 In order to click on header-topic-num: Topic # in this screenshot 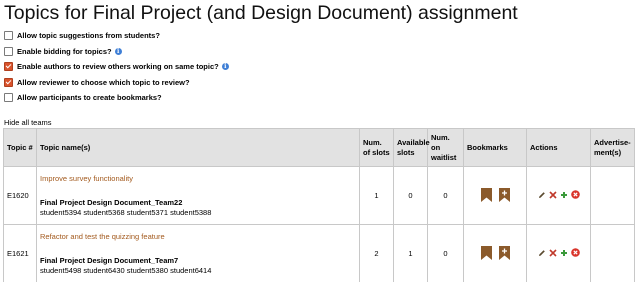, I will do `click(20, 147)`.